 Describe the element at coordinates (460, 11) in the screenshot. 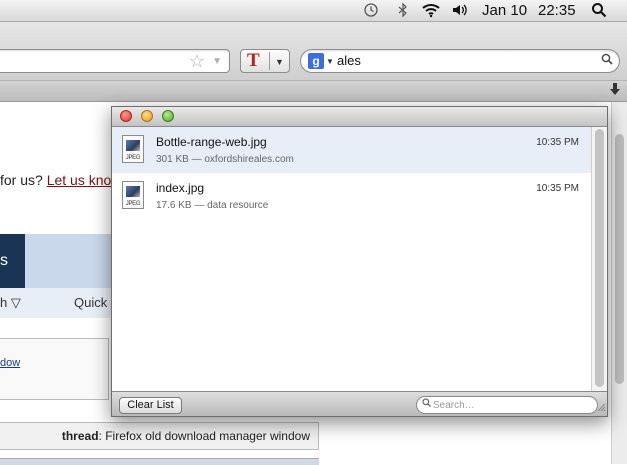

I see `volume-icon` at that location.